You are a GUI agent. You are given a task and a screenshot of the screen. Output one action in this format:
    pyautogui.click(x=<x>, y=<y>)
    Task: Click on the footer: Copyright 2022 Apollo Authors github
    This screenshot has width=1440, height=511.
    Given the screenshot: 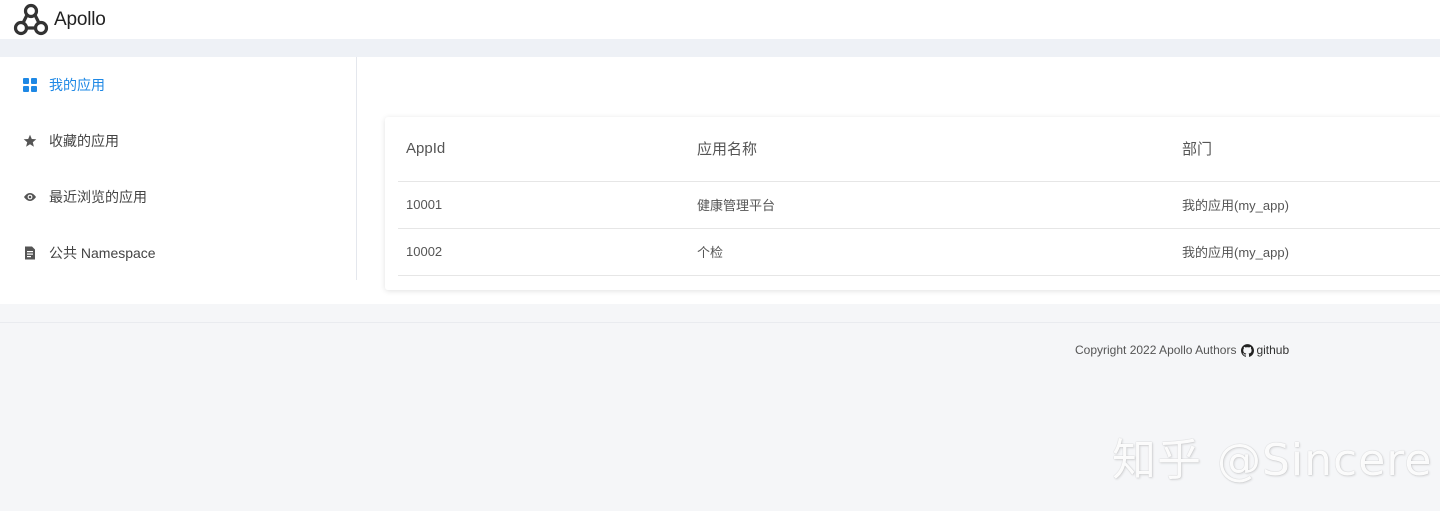 What is the action you would take?
    pyautogui.click(x=1182, y=350)
    